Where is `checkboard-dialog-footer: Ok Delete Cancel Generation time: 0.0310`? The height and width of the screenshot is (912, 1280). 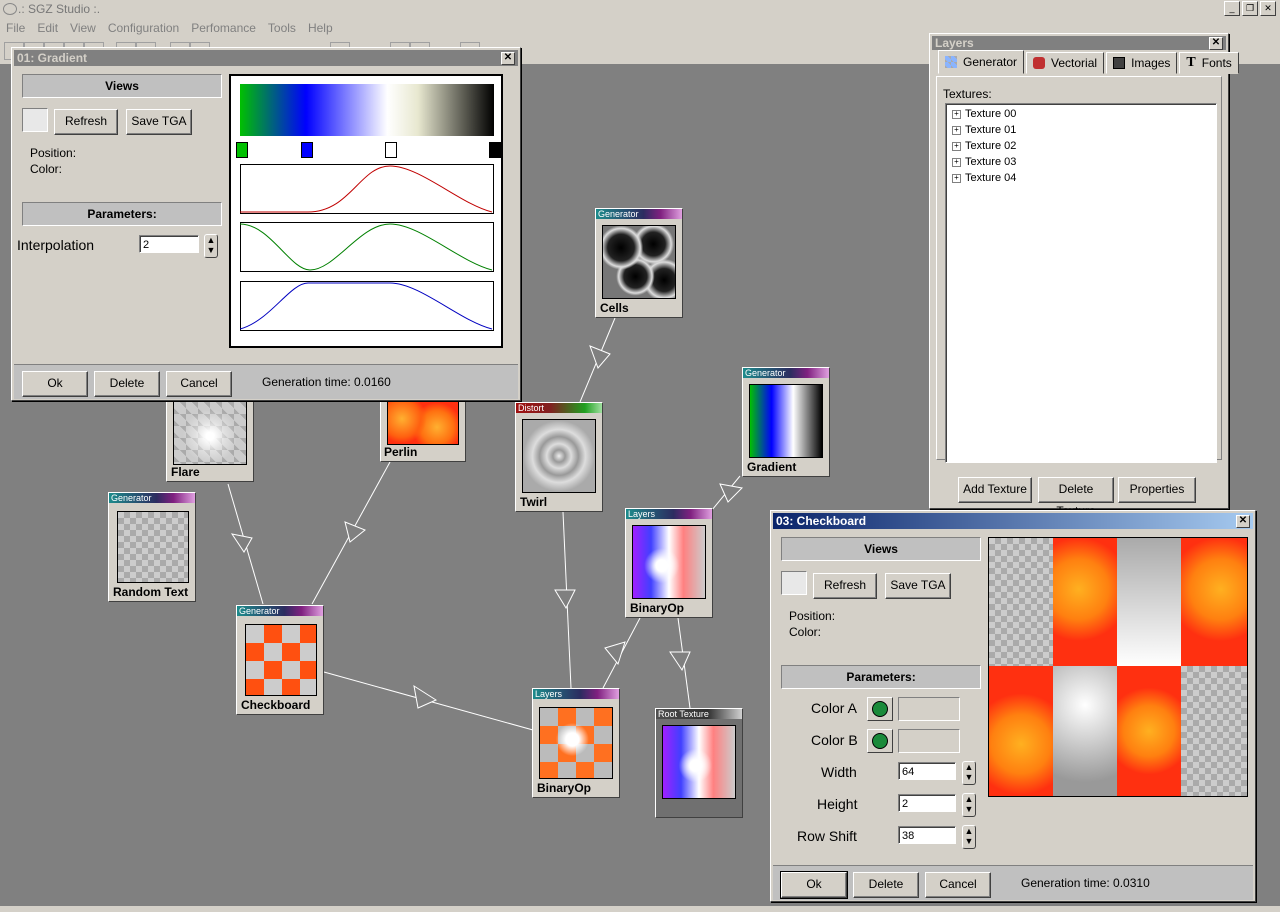
checkboard-dialog-footer: Ok Delete Cancel Generation time: 0.0310 is located at coordinates (1013, 882).